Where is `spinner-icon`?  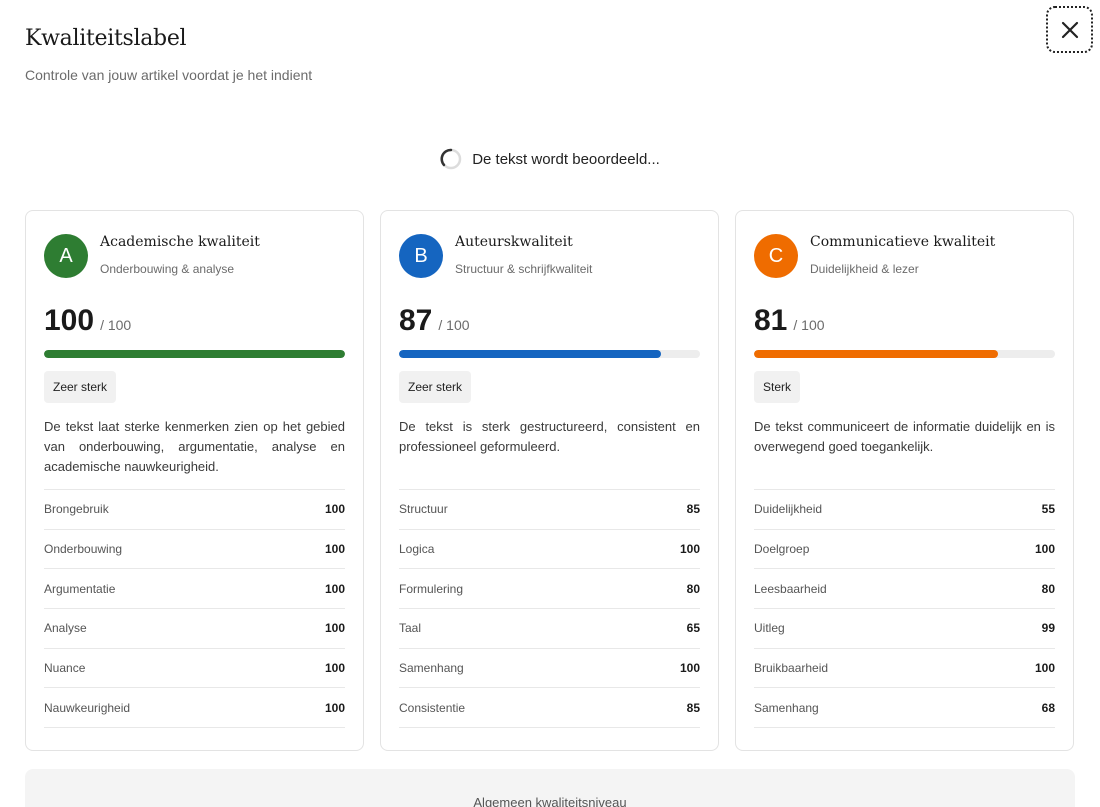 spinner-icon is located at coordinates (451, 159).